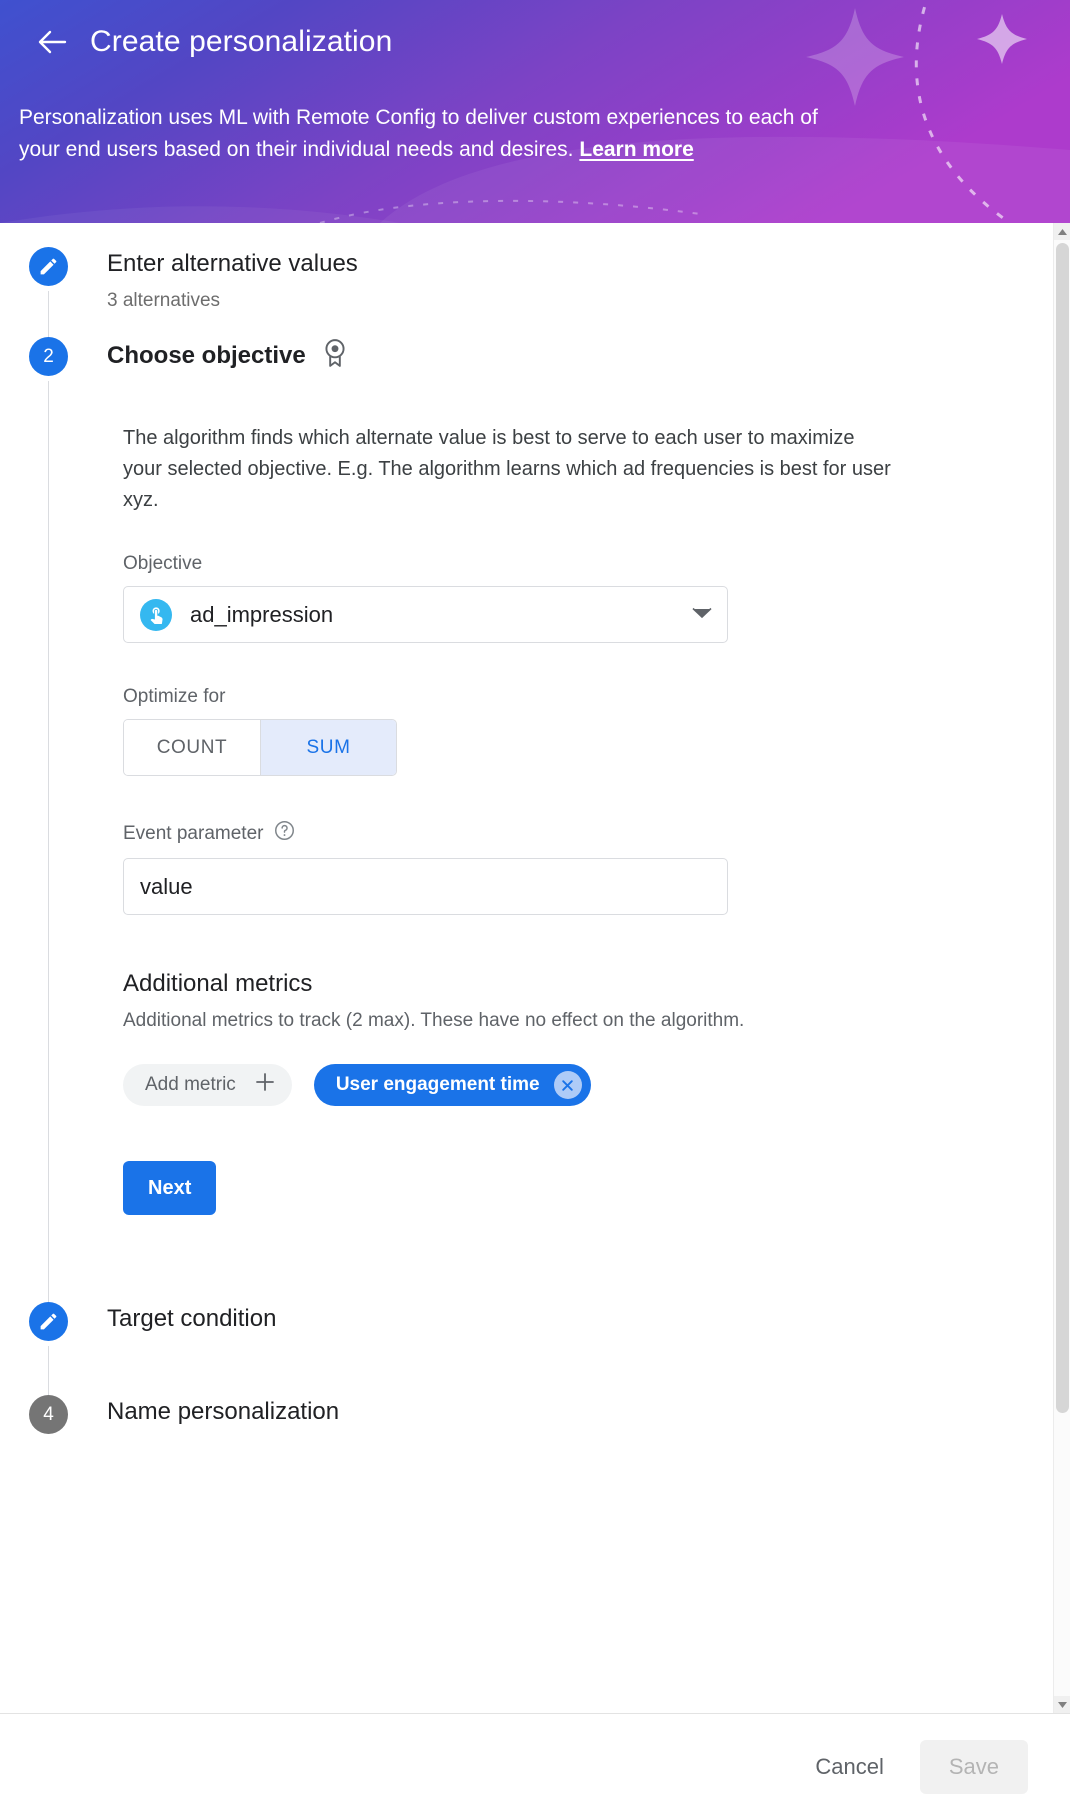 Image resolution: width=1070 pixels, height=1820 pixels. Describe the element at coordinates (1062, 1704) in the screenshot. I see `scroll-down-arrow` at that location.